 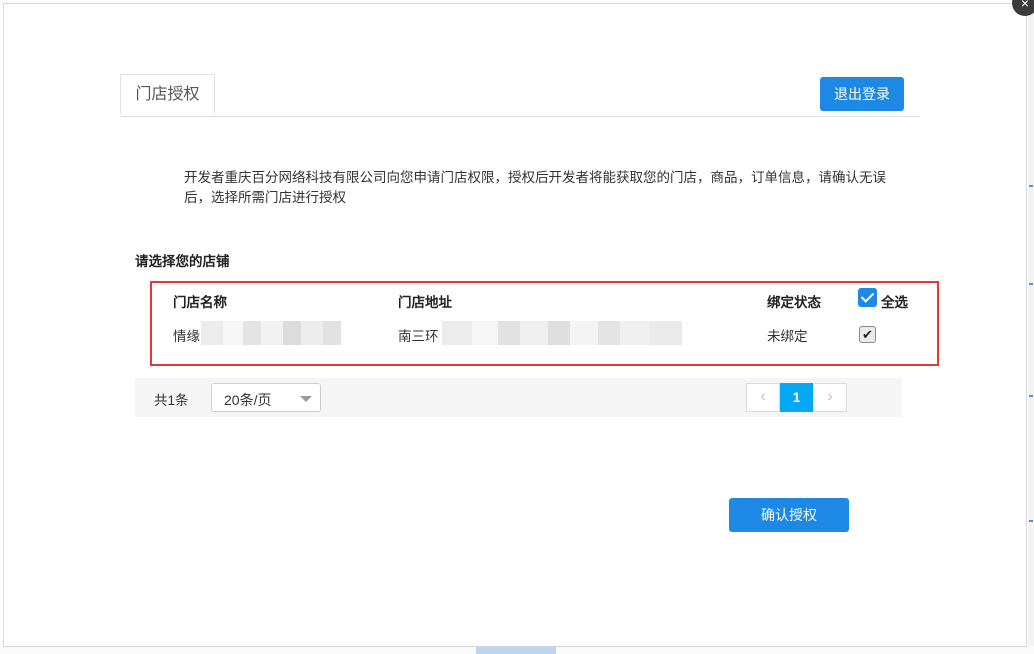 I want to click on select-store-heading: 请选择您的店铺, so click(x=182, y=261).